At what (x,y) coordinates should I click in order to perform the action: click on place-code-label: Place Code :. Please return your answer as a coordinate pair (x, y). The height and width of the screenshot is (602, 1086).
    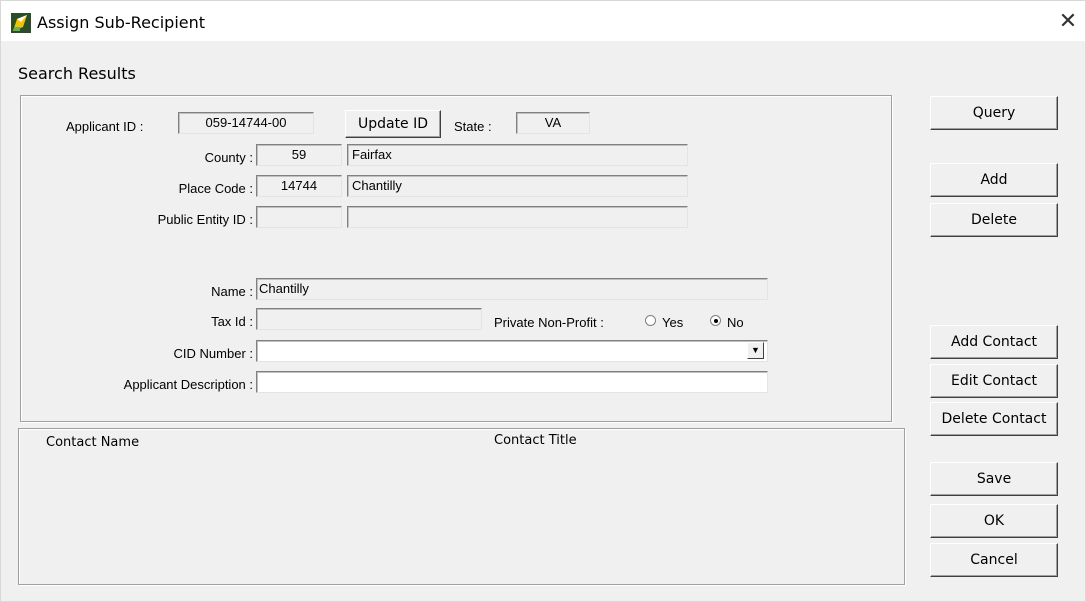
    Looking at the image, I should click on (215, 188).